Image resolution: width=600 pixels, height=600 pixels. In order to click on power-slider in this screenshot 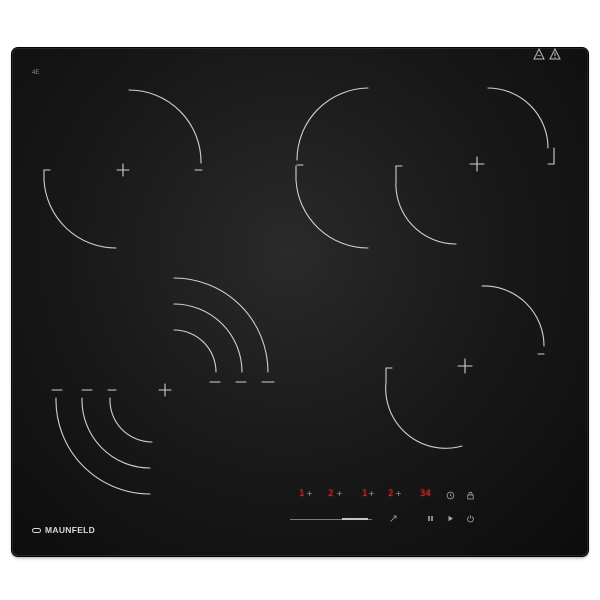, I will do `click(331, 520)`.